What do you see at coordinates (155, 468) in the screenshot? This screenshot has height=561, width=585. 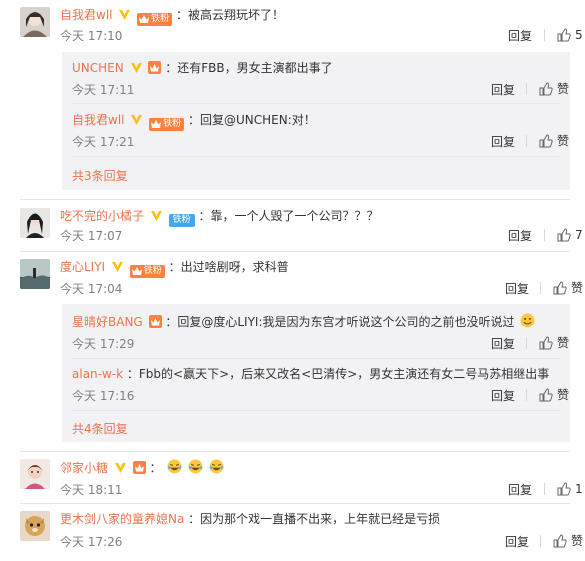 I see `comment-text: ：` at bounding box center [155, 468].